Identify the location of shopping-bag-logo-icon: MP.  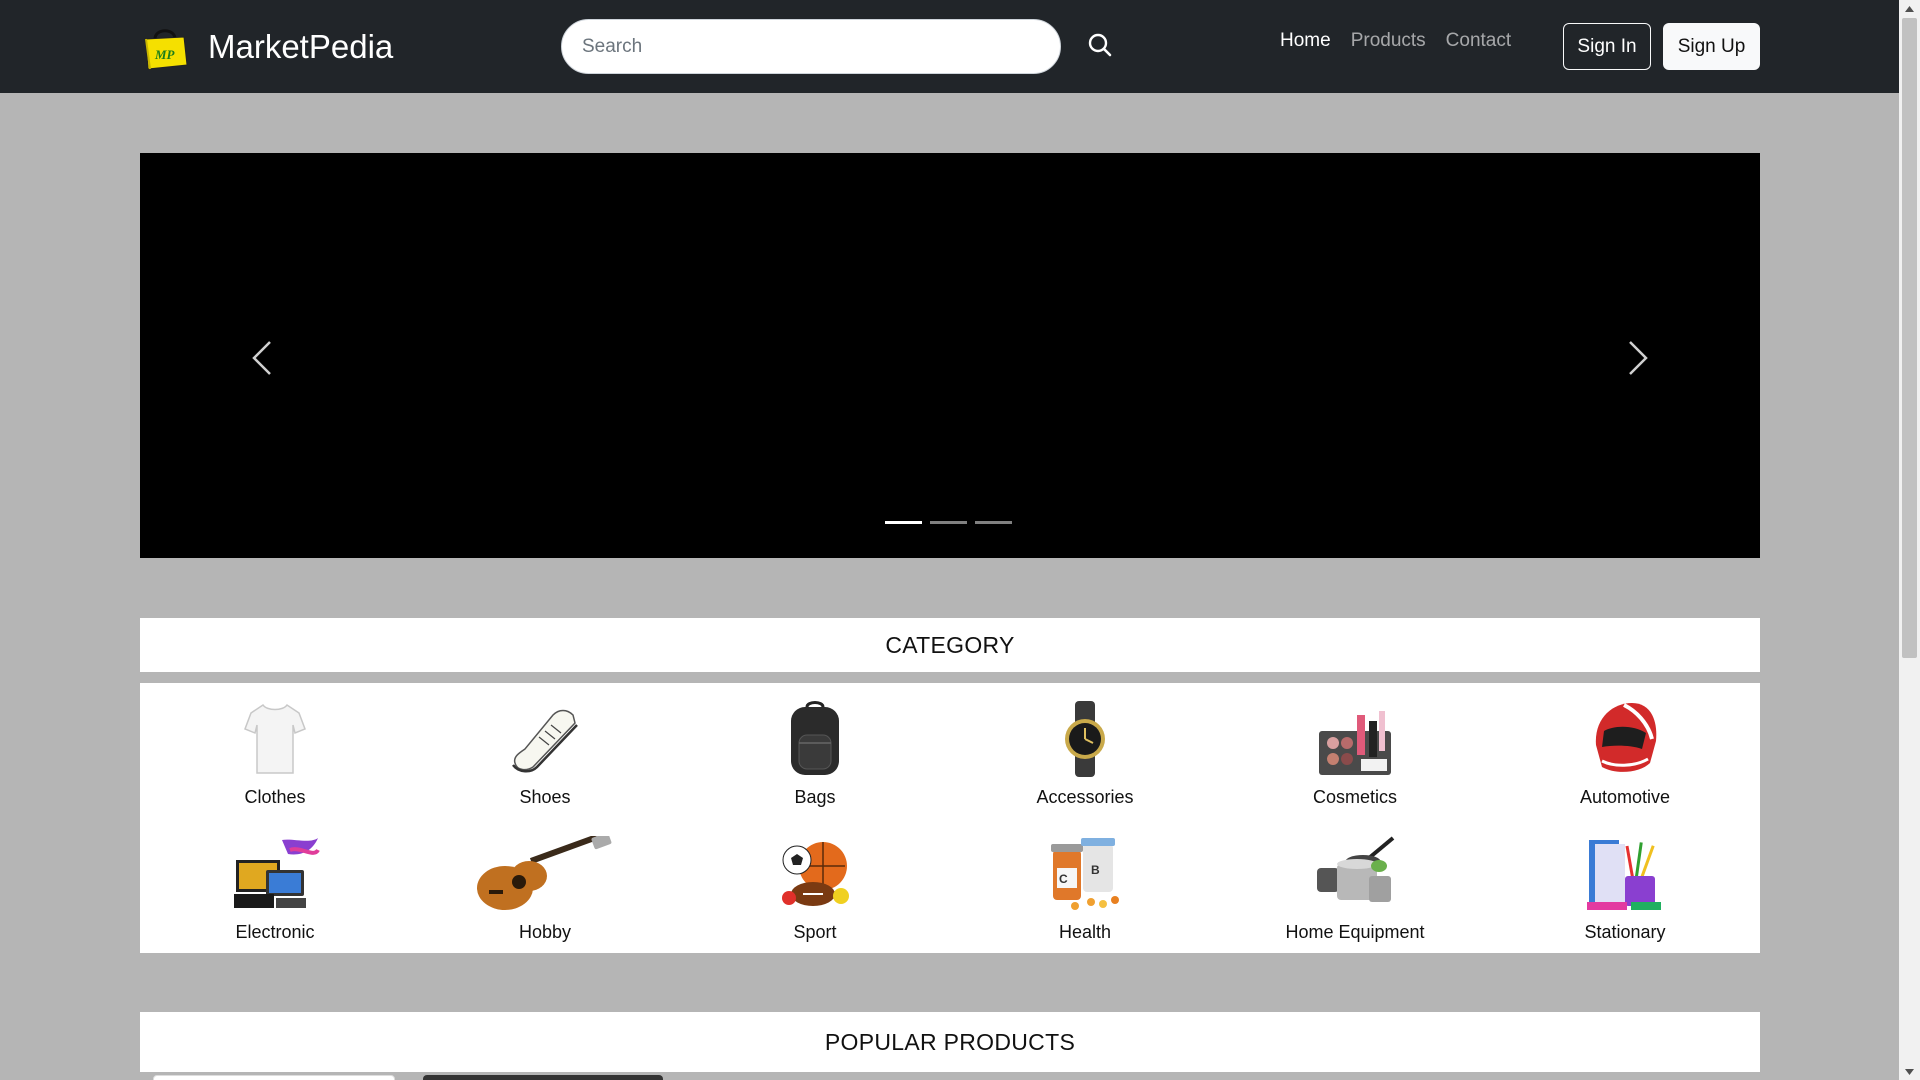
(165, 47).